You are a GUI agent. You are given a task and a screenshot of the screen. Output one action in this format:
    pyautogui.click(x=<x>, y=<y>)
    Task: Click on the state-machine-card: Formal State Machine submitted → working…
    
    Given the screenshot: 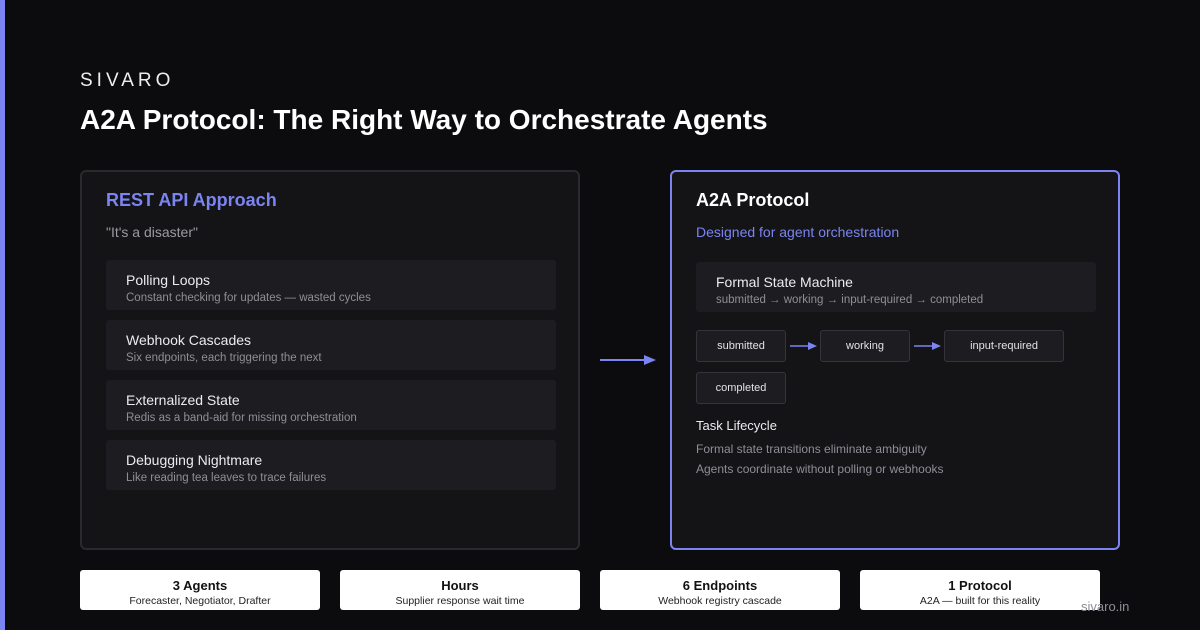 What is the action you would take?
    pyautogui.click(x=896, y=287)
    